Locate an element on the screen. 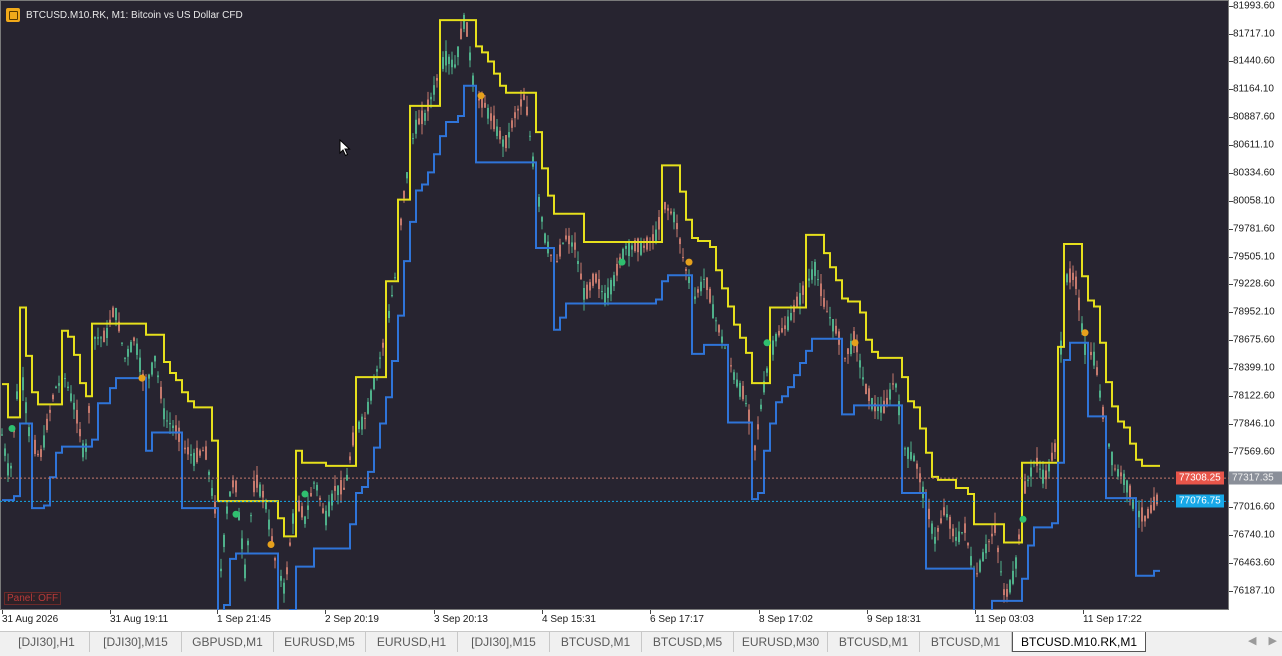 Image resolution: width=1282 pixels, height=656 pixels. time-axis is located at coordinates (614, 620).